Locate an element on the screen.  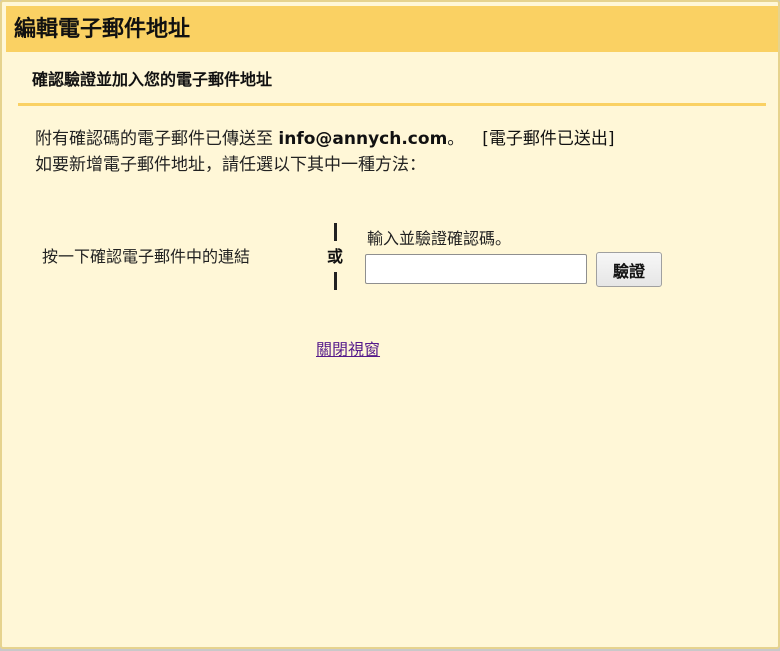
dialog-title-bar: 編輯電子郵件地址 is located at coordinates (392, 29).